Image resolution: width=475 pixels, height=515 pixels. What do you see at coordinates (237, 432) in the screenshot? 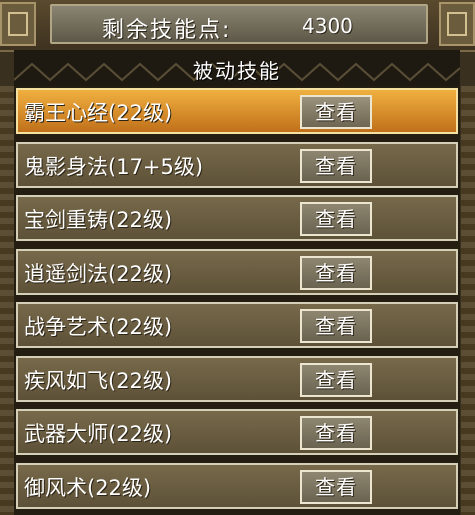
I see `skill-row: 武器大师(22级) 查看` at bounding box center [237, 432].